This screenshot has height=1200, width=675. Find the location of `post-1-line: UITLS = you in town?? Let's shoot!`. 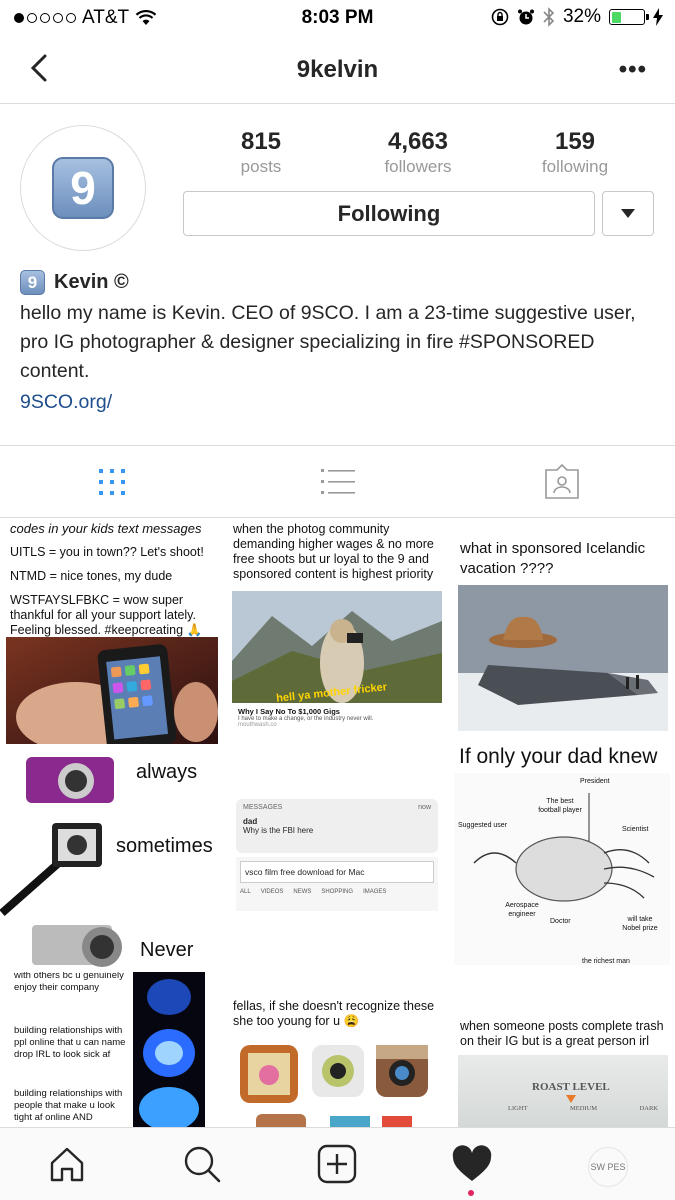

post-1-line: UITLS = you in town?? Let's shoot! is located at coordinates (107, 552).